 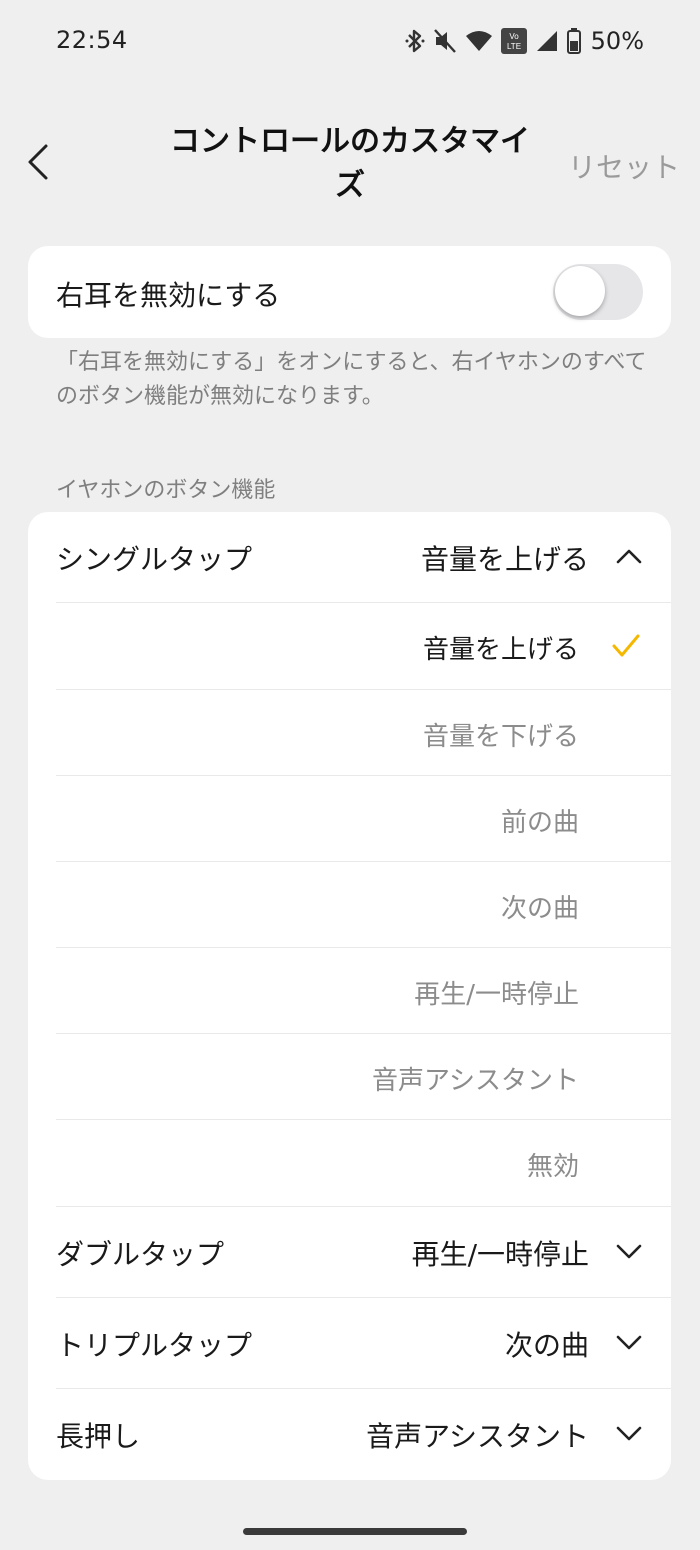 I want to click on disable-right-ear-label: 右耳を無効にする, so click(x=168, y=295).